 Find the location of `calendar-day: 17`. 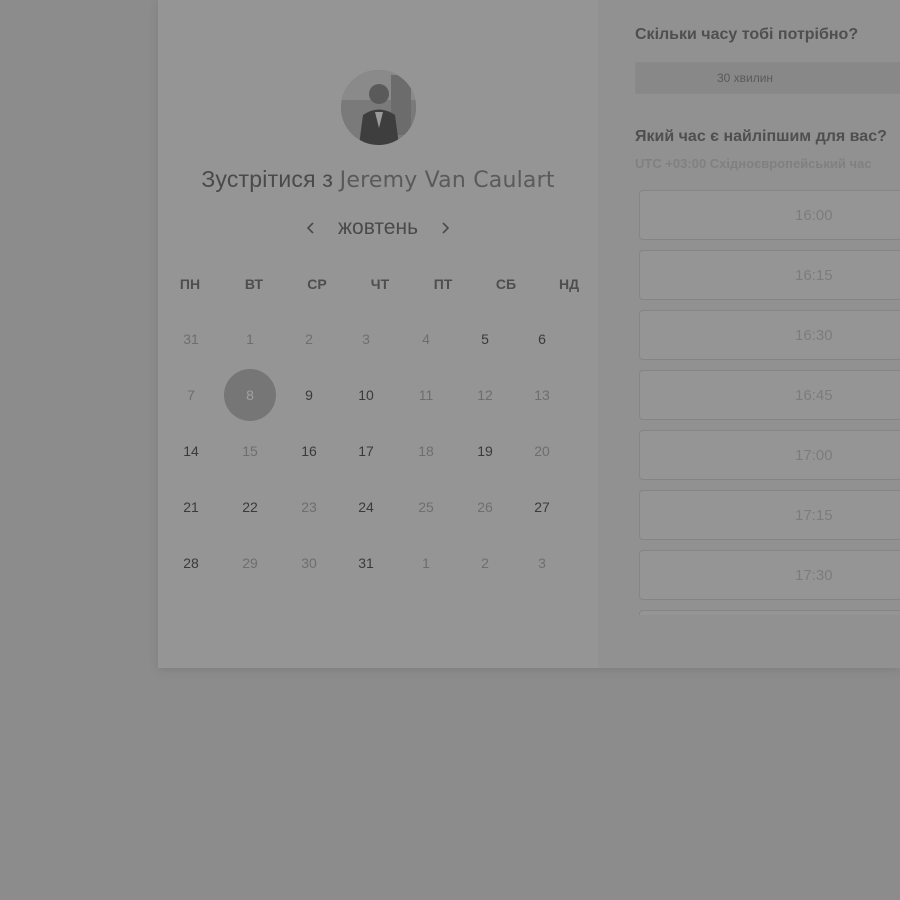

calendar-day: 17 is located at coordinates (366, 451).